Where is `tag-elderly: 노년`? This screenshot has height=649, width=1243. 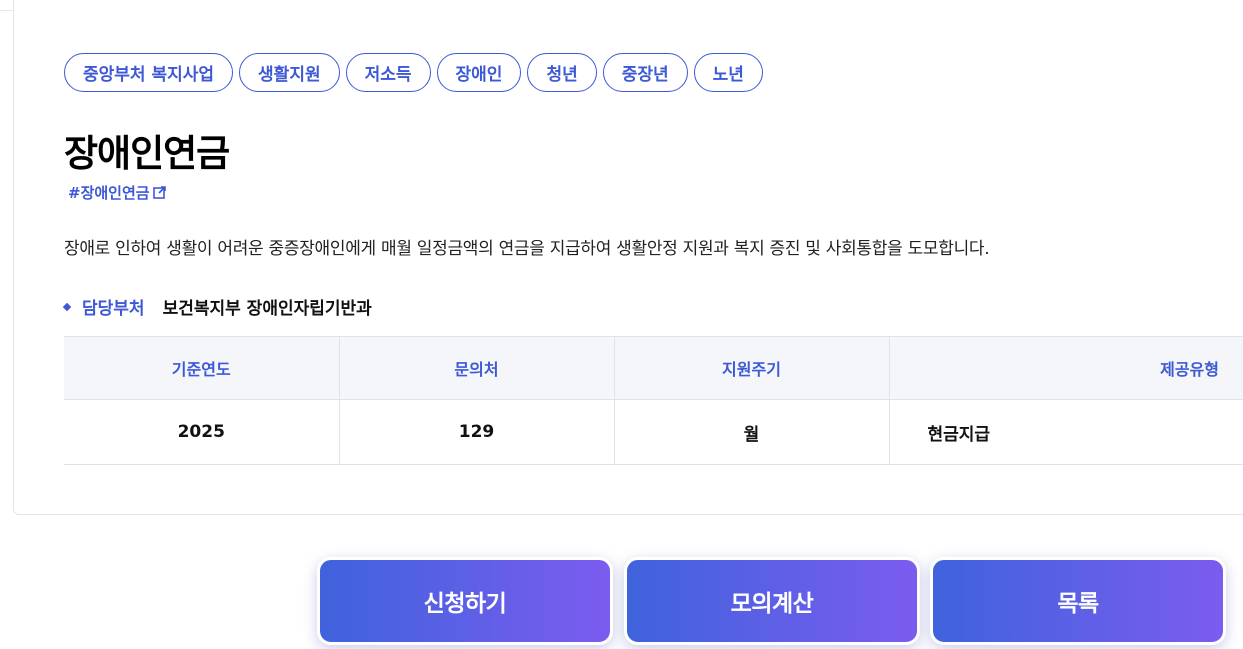 tag-elderly: 노년 is located at coordinates (728, 72).